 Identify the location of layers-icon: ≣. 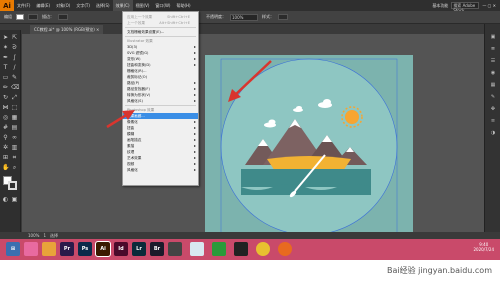
(493, 49).